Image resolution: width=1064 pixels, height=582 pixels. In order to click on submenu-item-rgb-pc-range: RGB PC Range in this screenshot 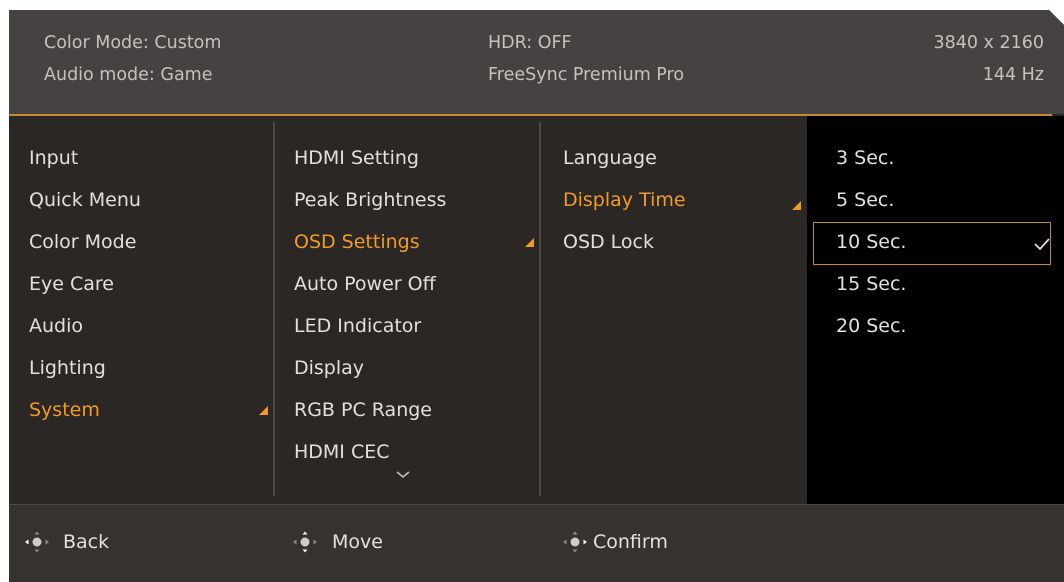, I will do `click(363, 410)`.